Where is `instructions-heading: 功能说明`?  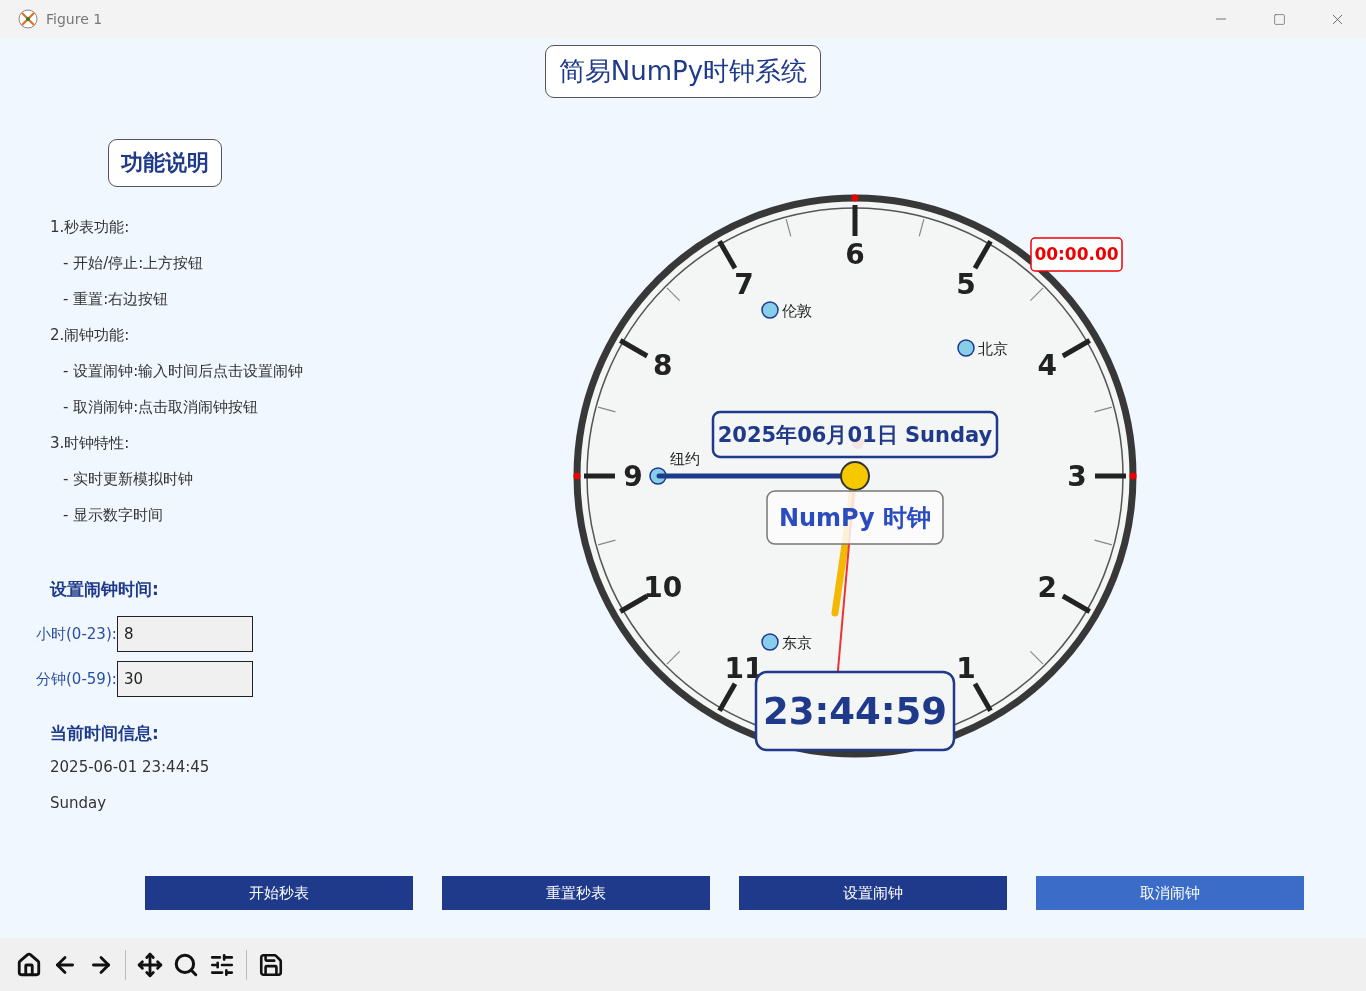 instructions-heading: 功能说明 is located at coordinates (165, 163).